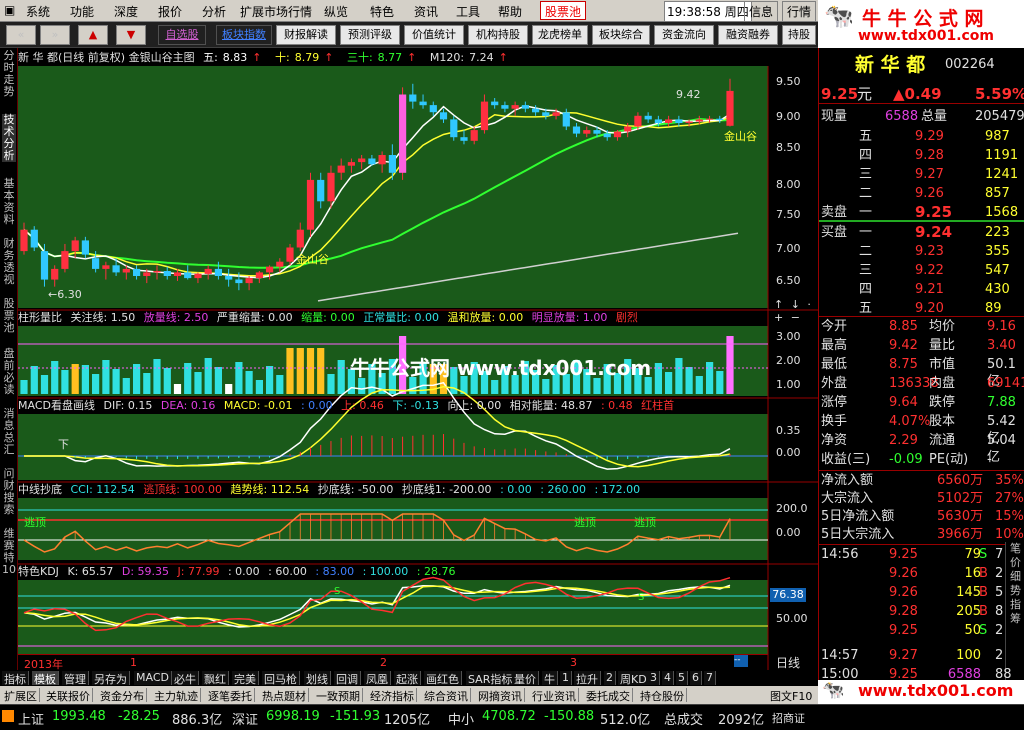  I want to click on ext-tab: 行业资讯, so click(554, 695).